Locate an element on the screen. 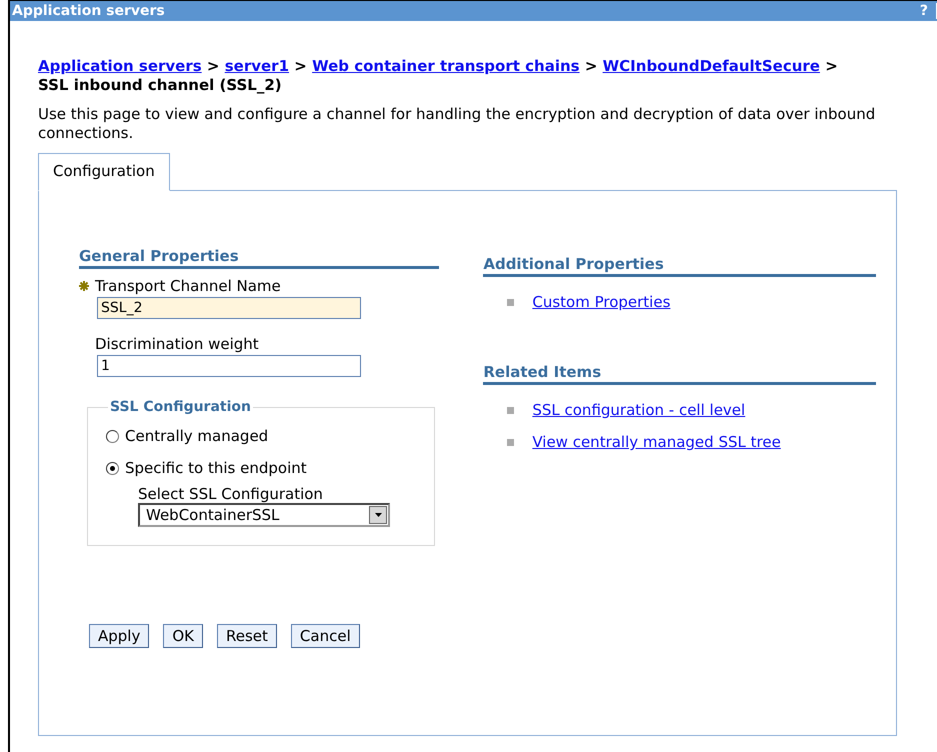  input-field: SSL_2 is located at coordinates (229, 308).